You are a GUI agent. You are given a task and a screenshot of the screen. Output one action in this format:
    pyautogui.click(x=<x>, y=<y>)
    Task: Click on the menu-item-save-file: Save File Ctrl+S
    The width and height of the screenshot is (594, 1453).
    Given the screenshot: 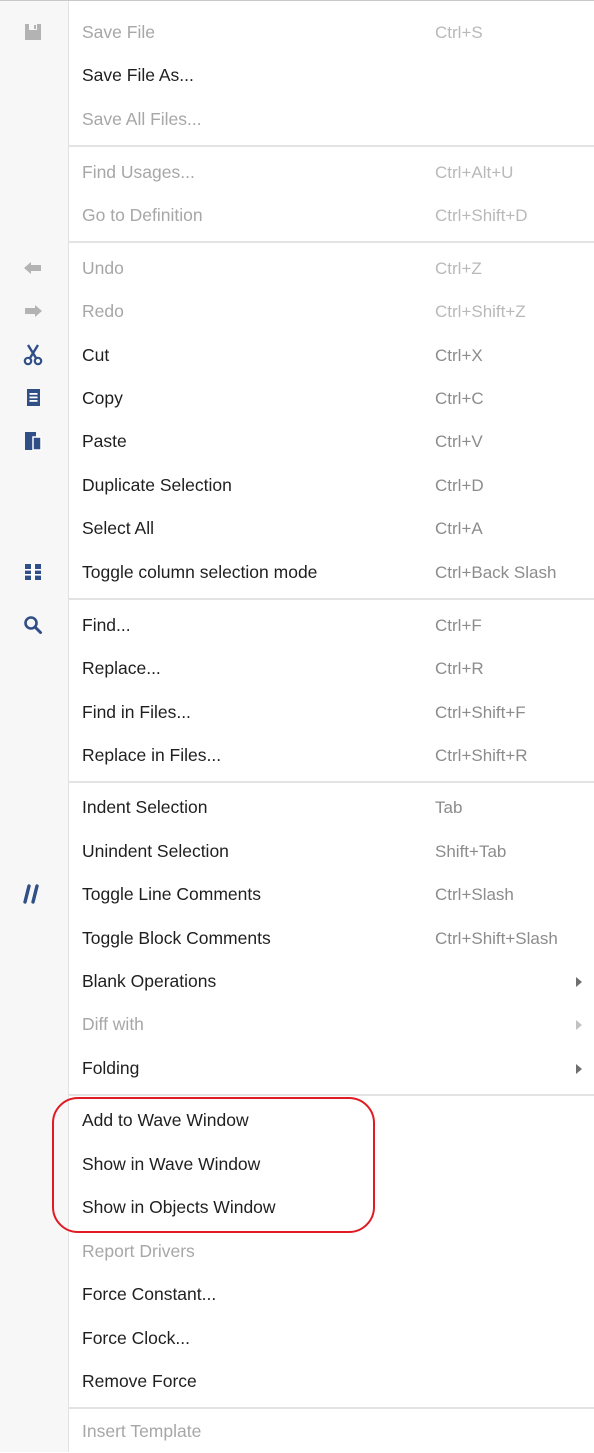 What is the action you would take?
    pyautogui.click(x=297, y=32)
    